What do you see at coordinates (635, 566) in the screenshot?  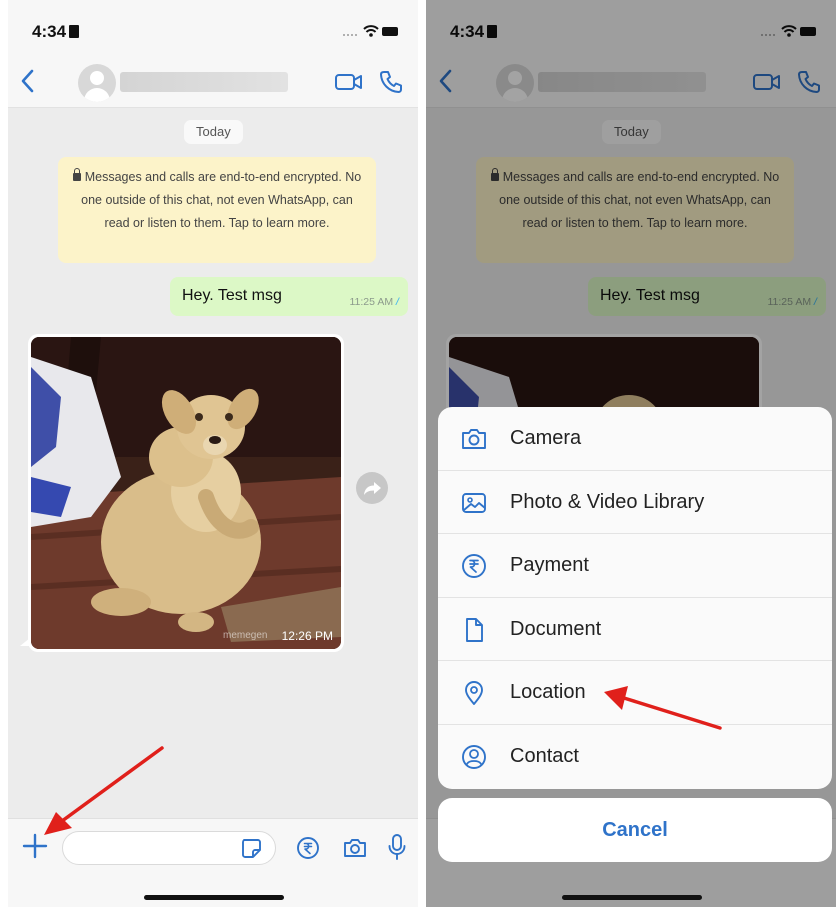 I see `attach-option-payment: Payment` at bounding box center [635, 566].